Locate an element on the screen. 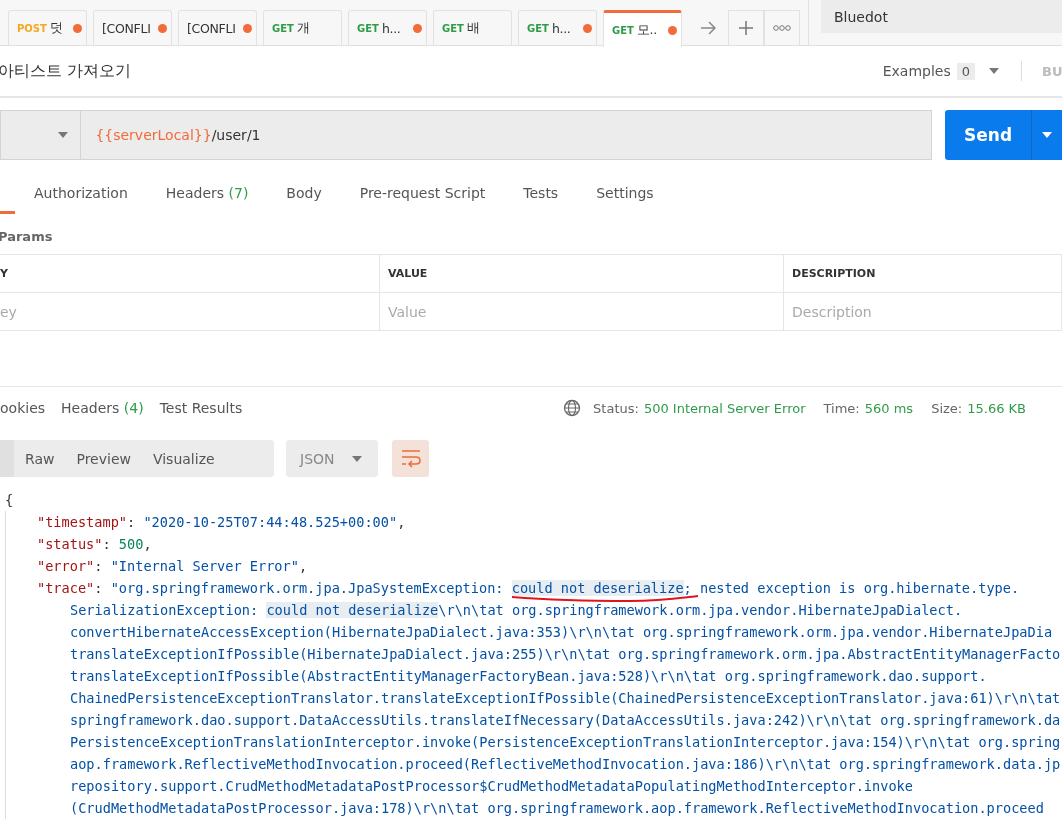 Image resolution: width=1062 pixels, height=828 pixels. request-section-tab: Settings is located at coordinates (625, 194).